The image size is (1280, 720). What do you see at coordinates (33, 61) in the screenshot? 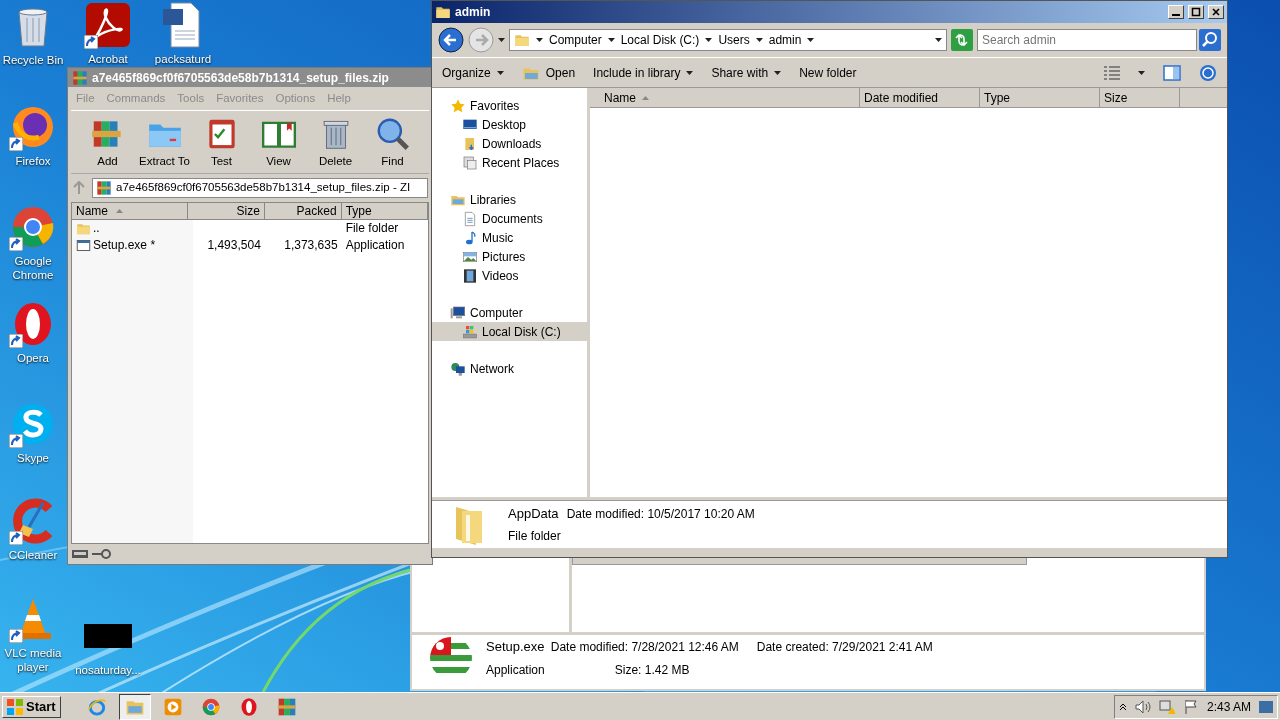
I see `icon-label: Recycle Bin` at bounding box center [33, 61].